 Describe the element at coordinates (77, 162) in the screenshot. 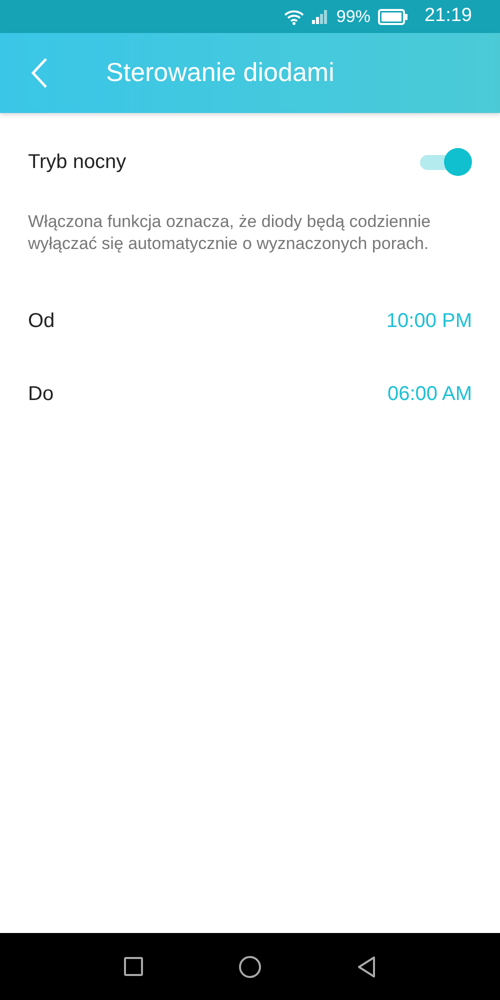

I see `setting-label: Tryb nocny` at that location.